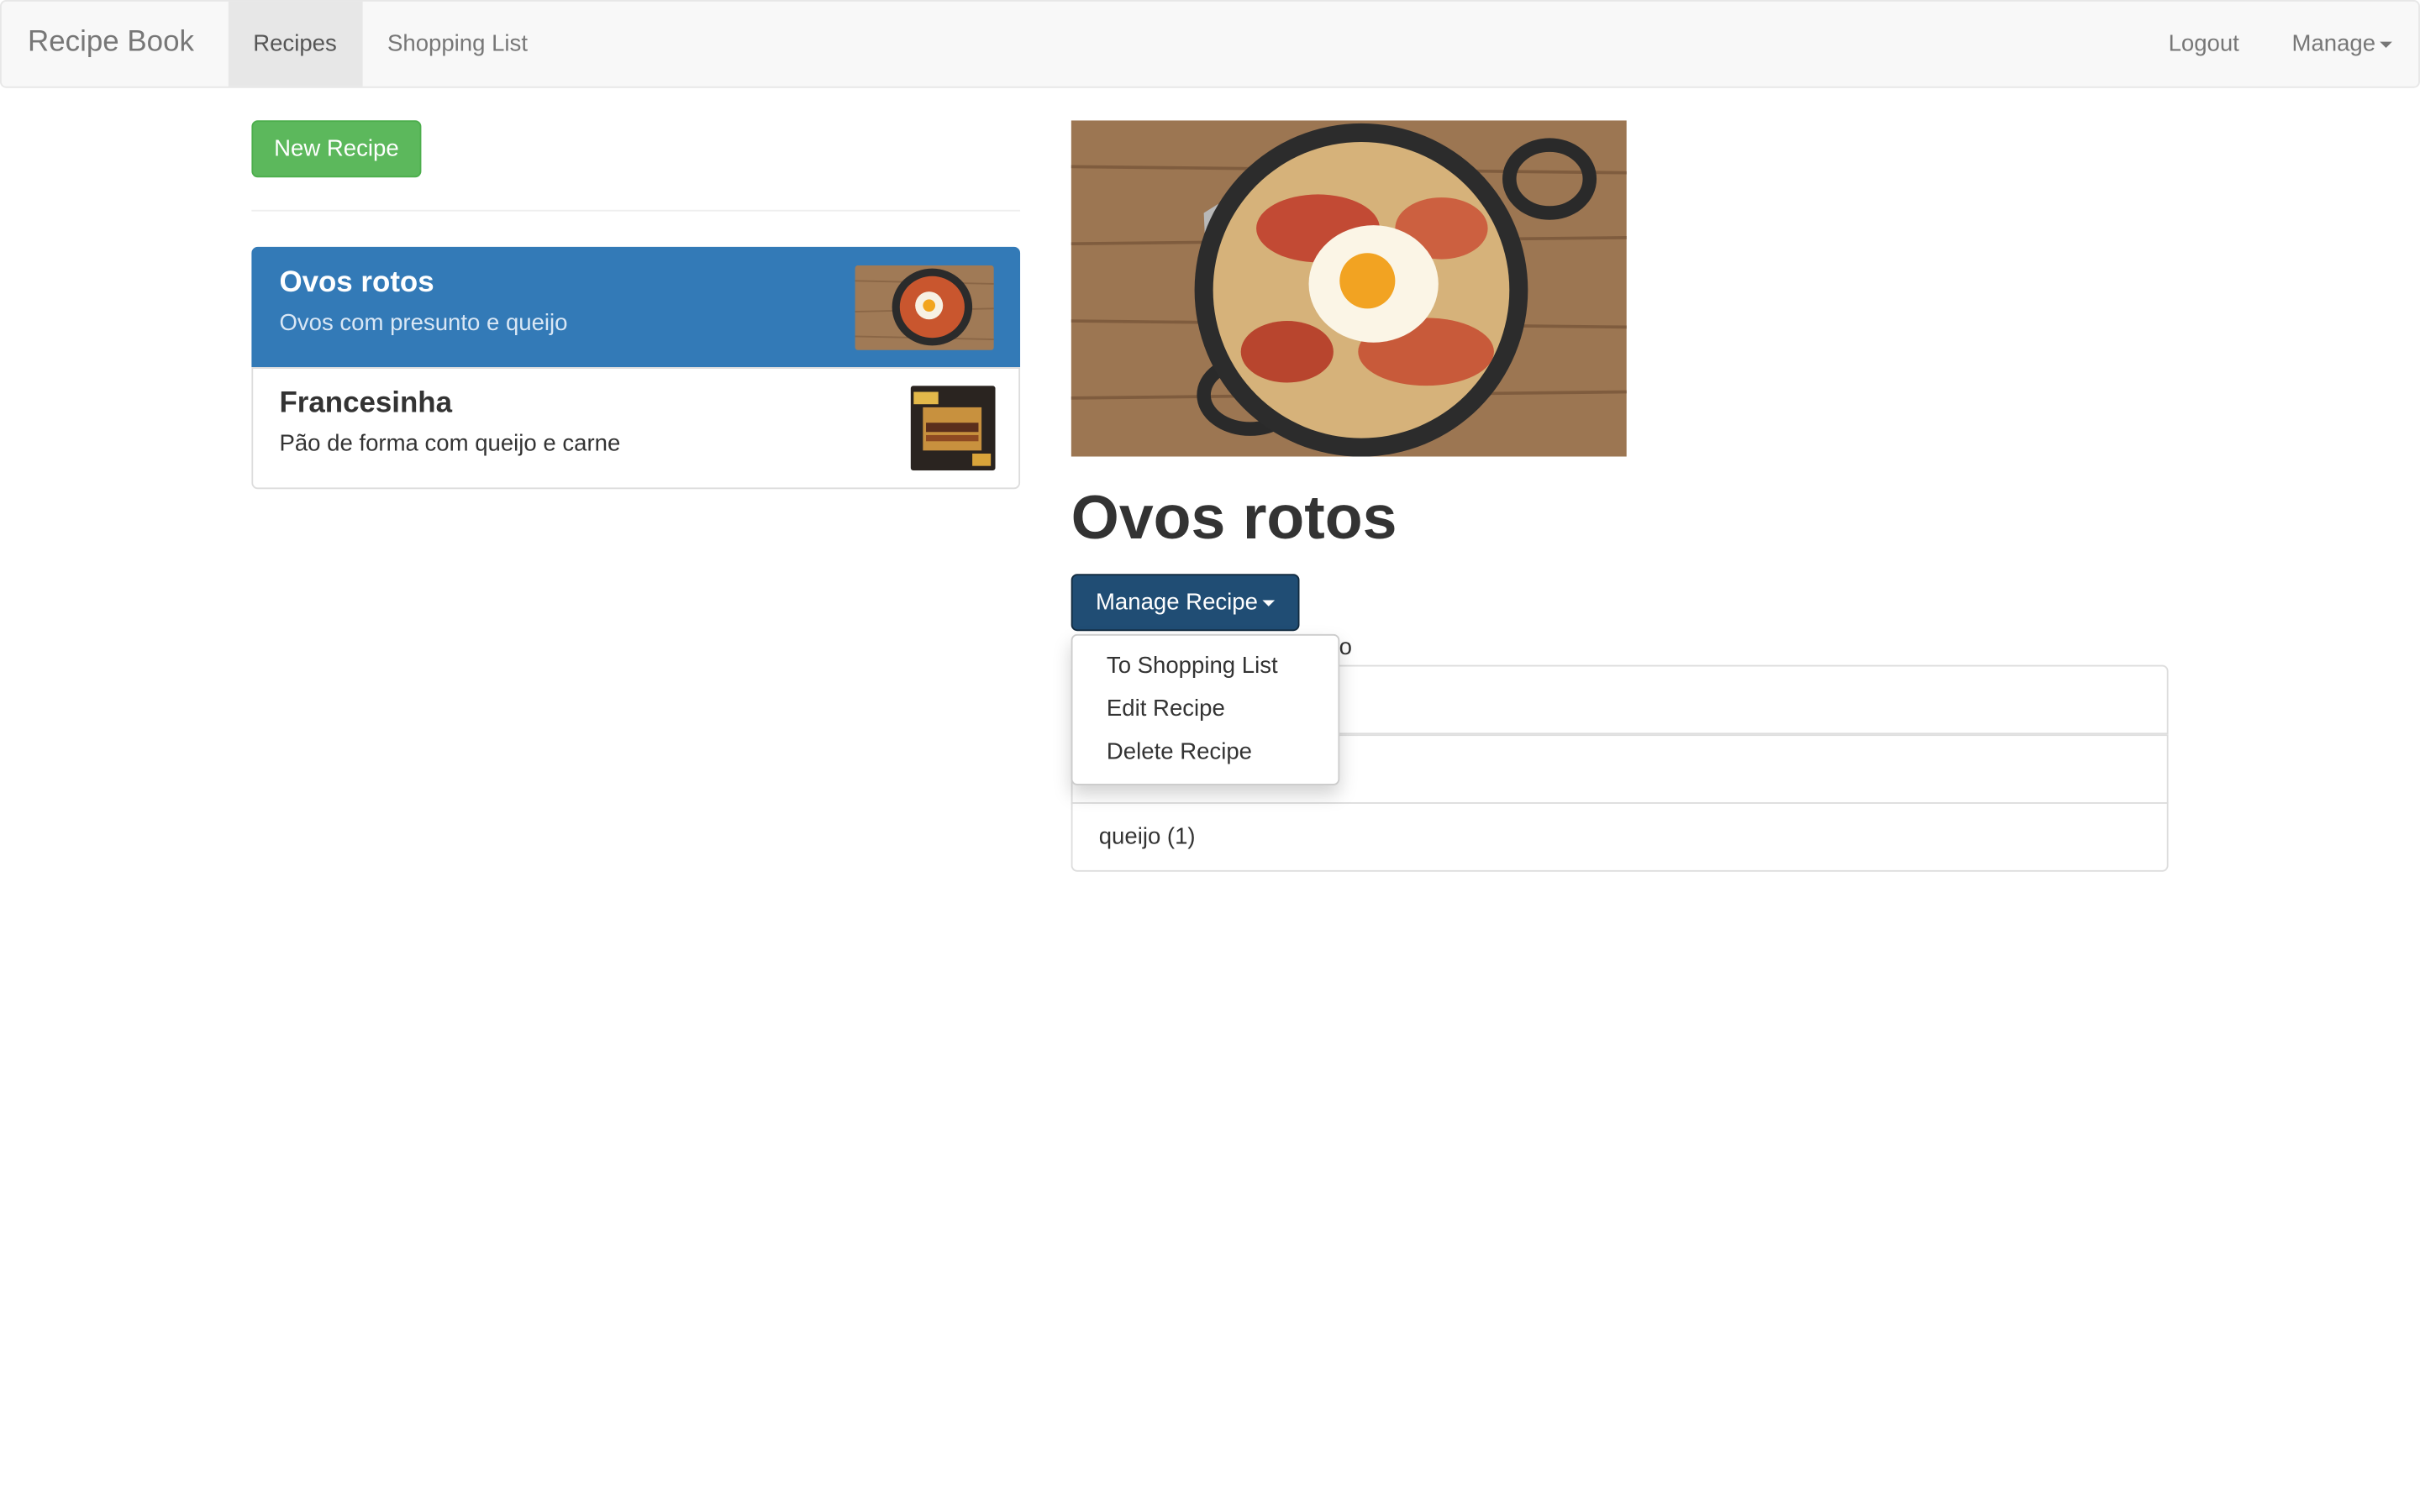  What do you see at coordinates (1206, 752) in the screenshot?
I see `menu-item-delete-recipe: Delete Recipe` at bounding box center [1206, 752].